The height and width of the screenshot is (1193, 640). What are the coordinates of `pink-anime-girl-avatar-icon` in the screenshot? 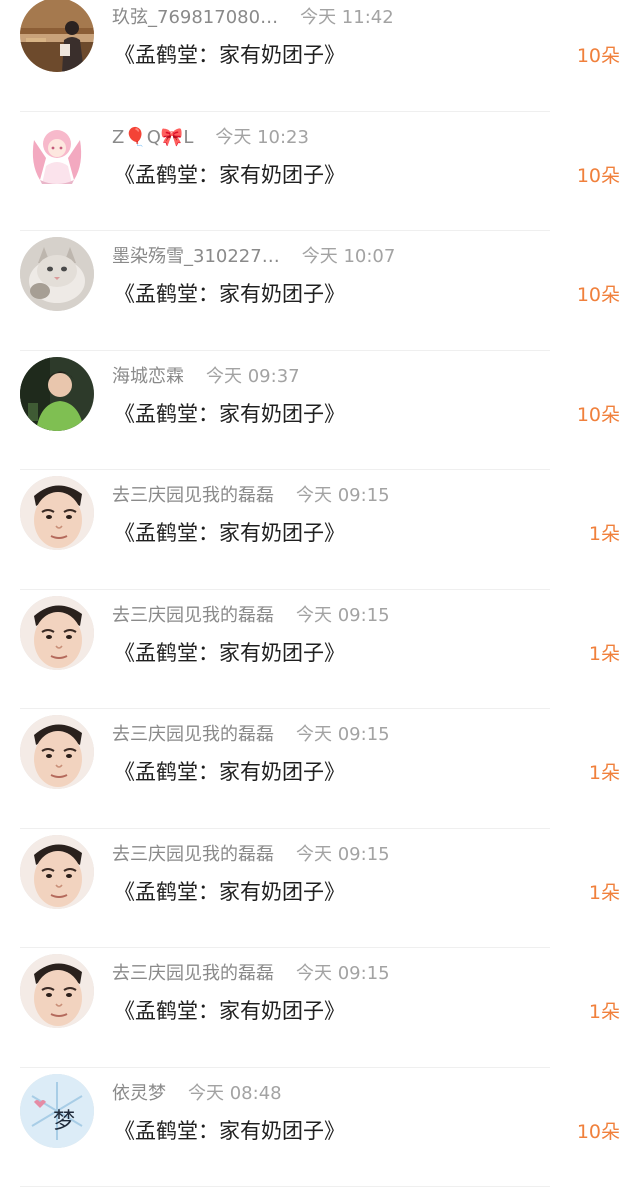 It's located at (57, 154).